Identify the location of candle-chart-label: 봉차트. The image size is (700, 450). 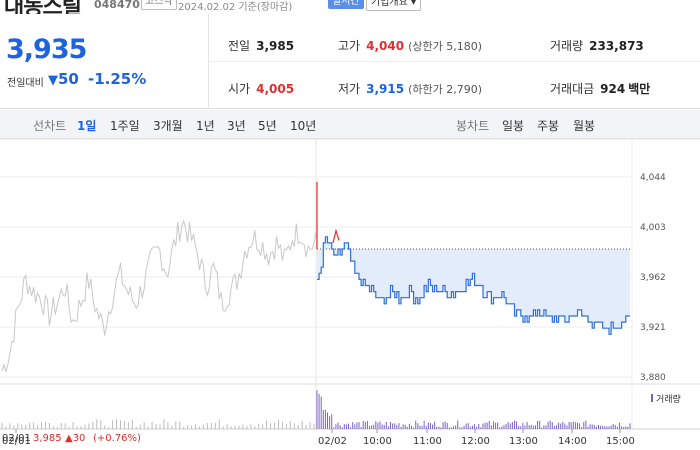
(473, 126).